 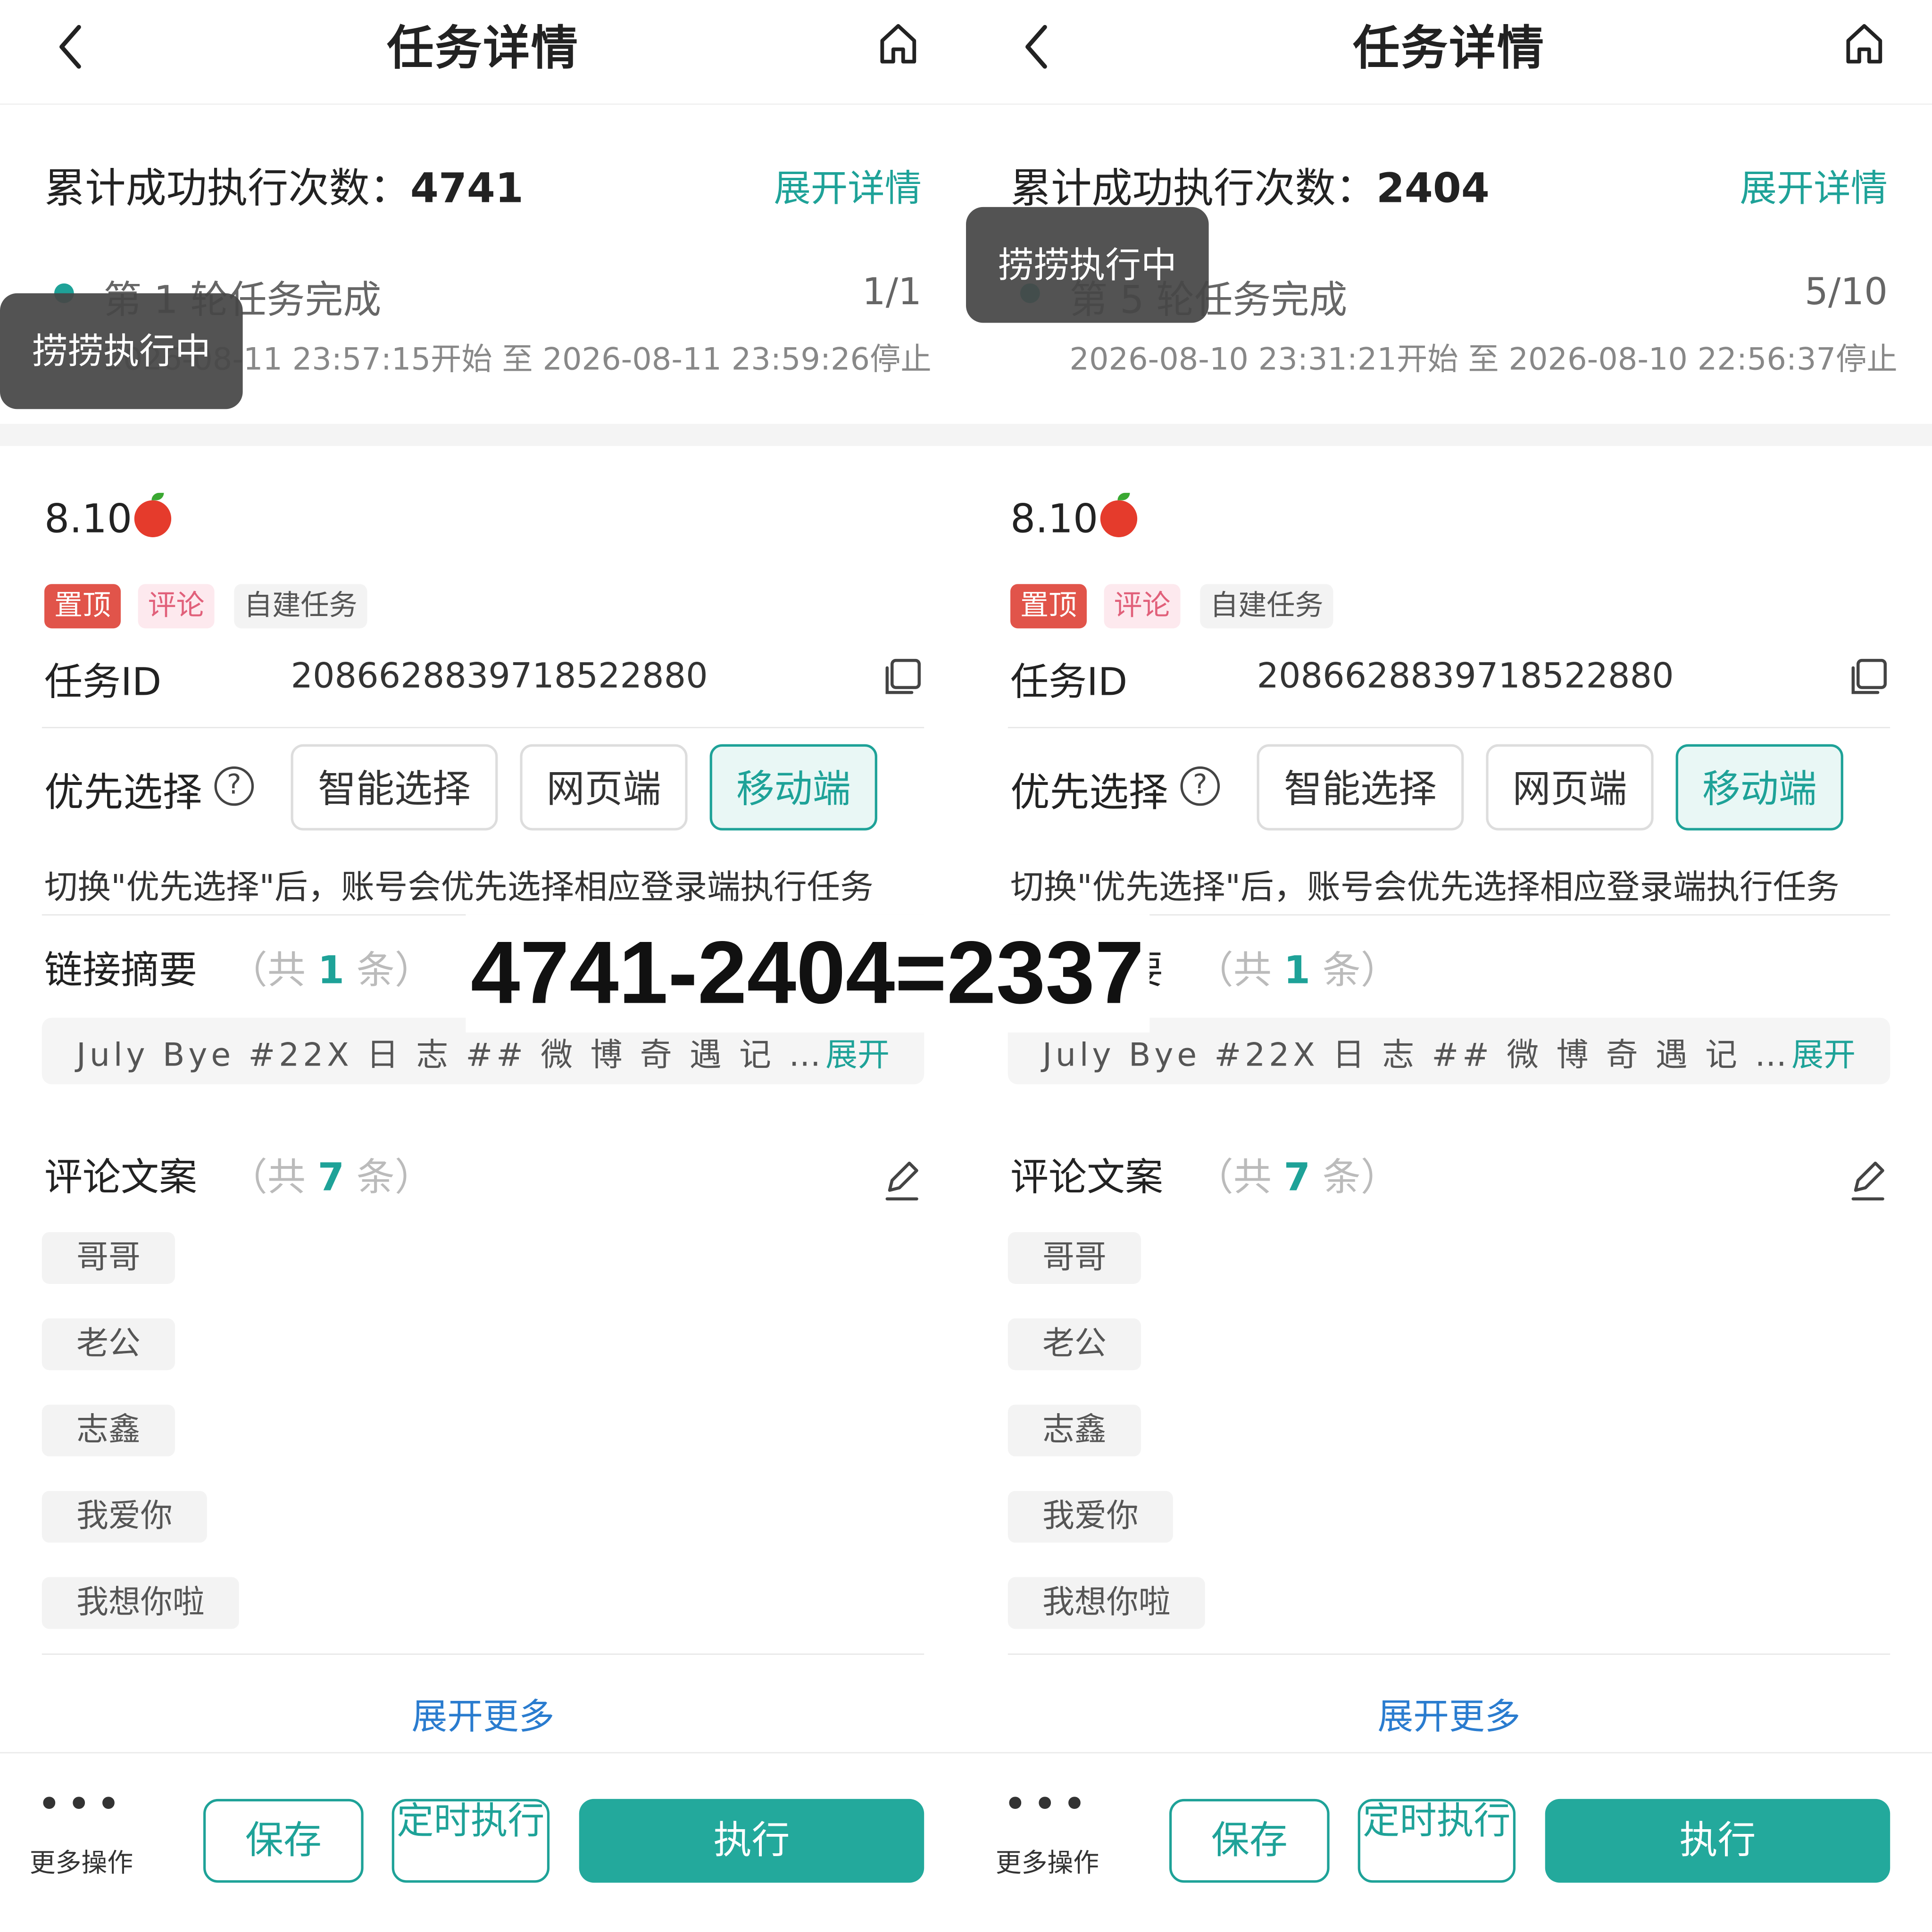 What do you see at coordinates (121, 971) in the screenshot?
I see `link-summary-label: 链接摘要` at bounding box center [121, 971].